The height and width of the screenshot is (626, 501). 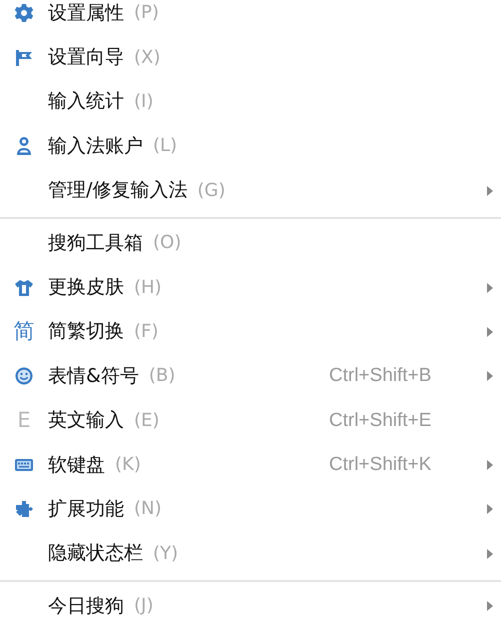 I want to click on menu-item: 更换皮肤 (H), so click(x=274, y=287).